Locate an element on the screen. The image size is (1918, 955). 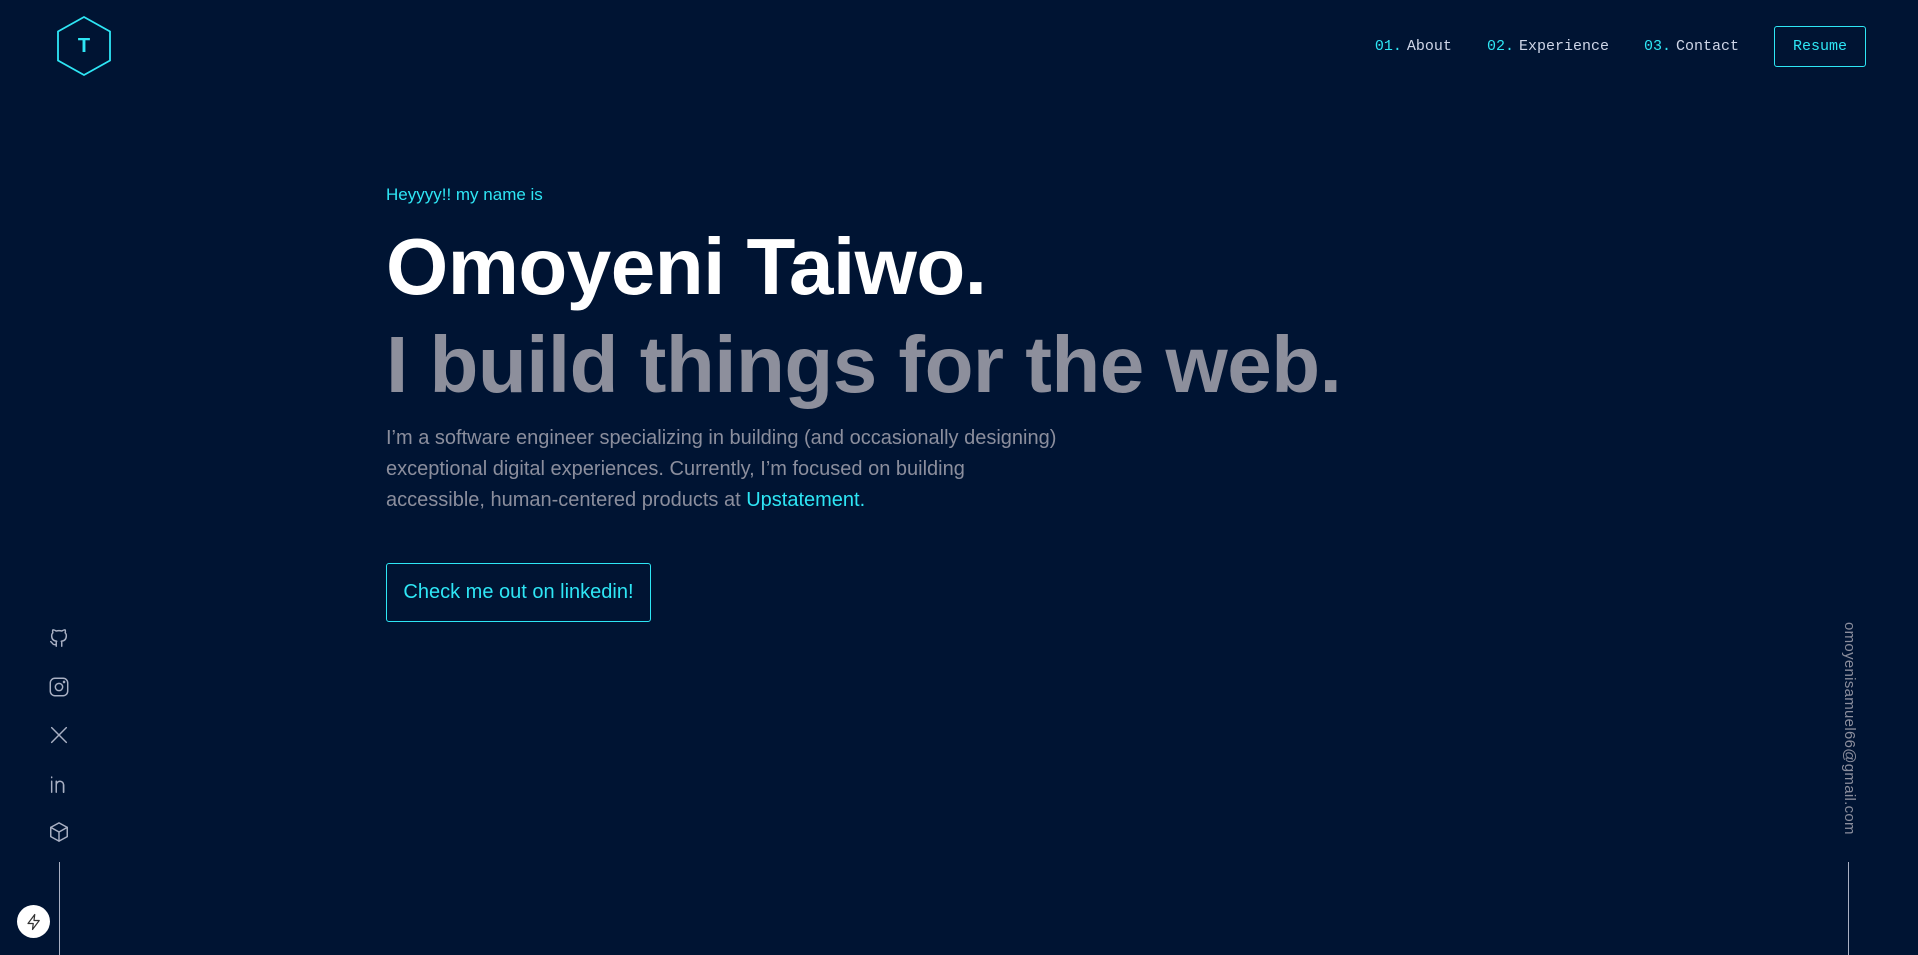
logo: T is located at coordinates (84, 46).